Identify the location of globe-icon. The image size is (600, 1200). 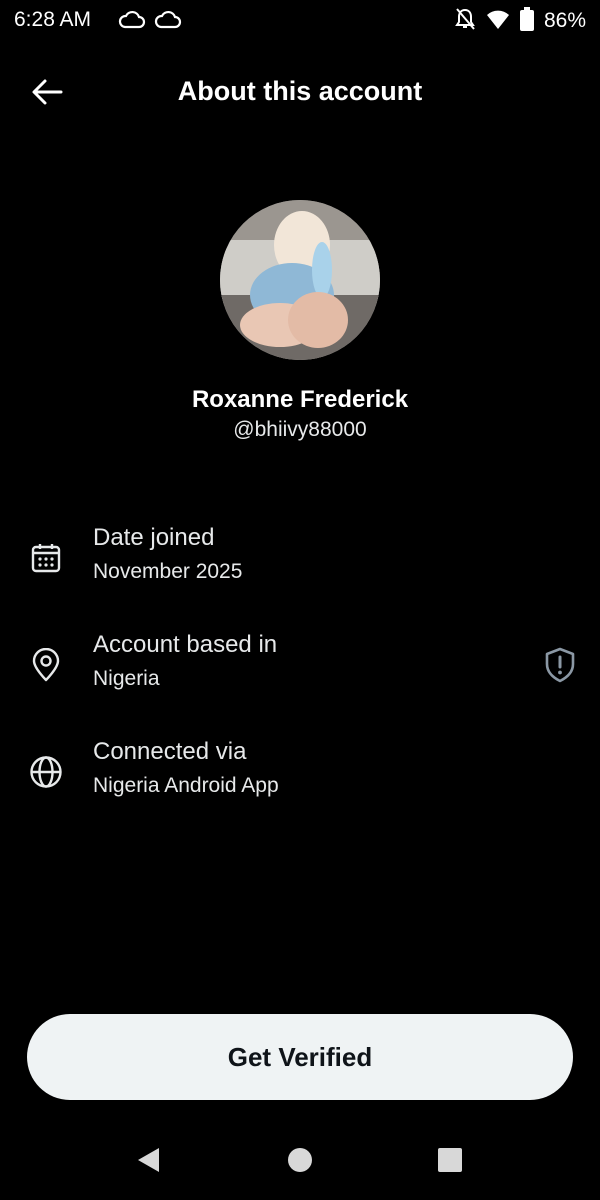
(46, 772).